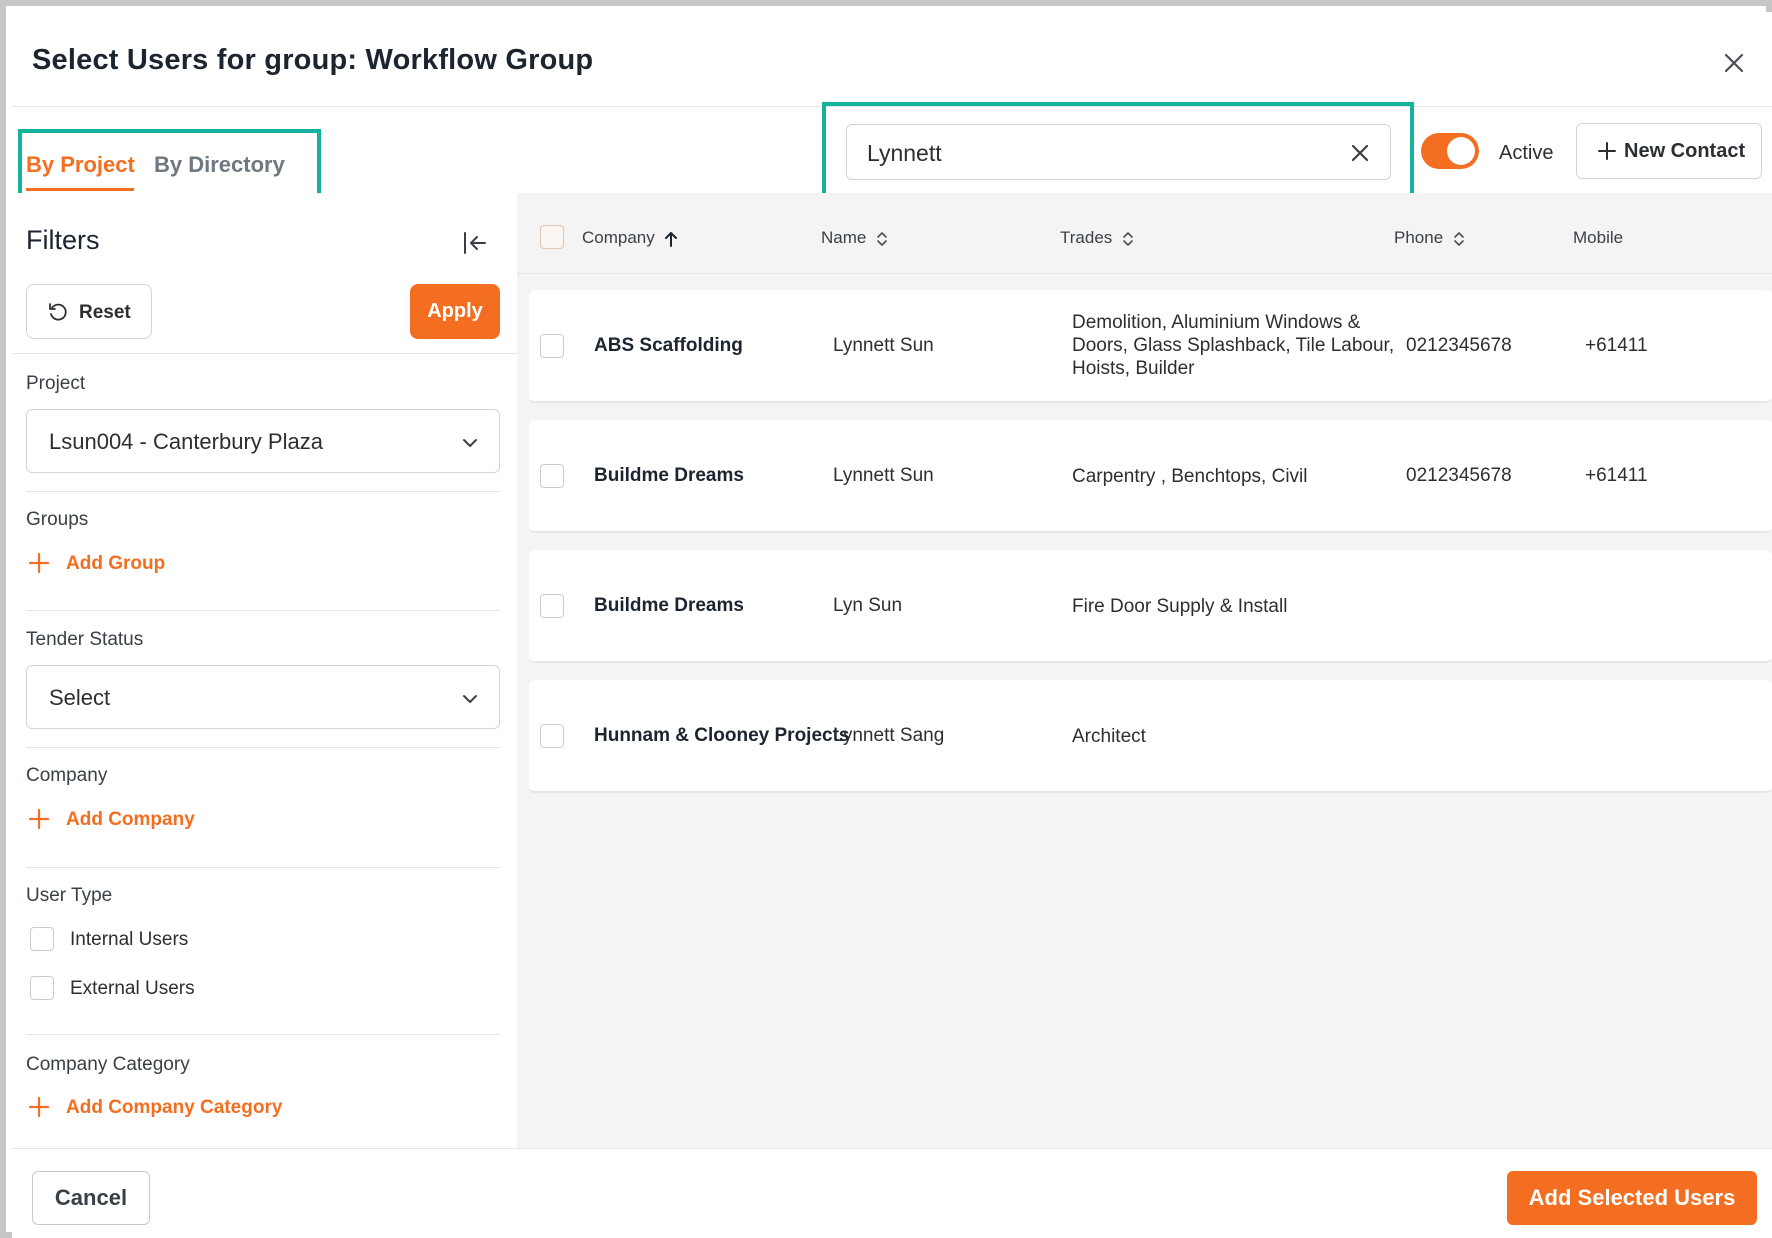 The image size is (1772, 1238). Describe the element at coordinates (219, 165) in the screenshot. I see `tab-by-directory: By Directory` at that location.